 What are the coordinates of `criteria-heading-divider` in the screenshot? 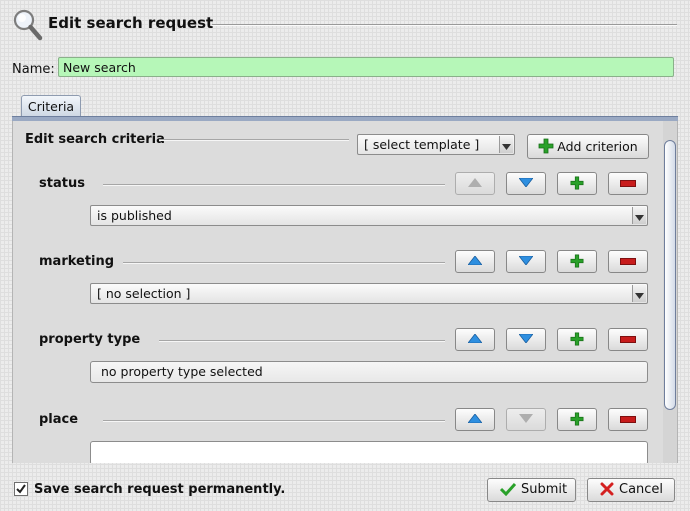 It's located at (254, 140).